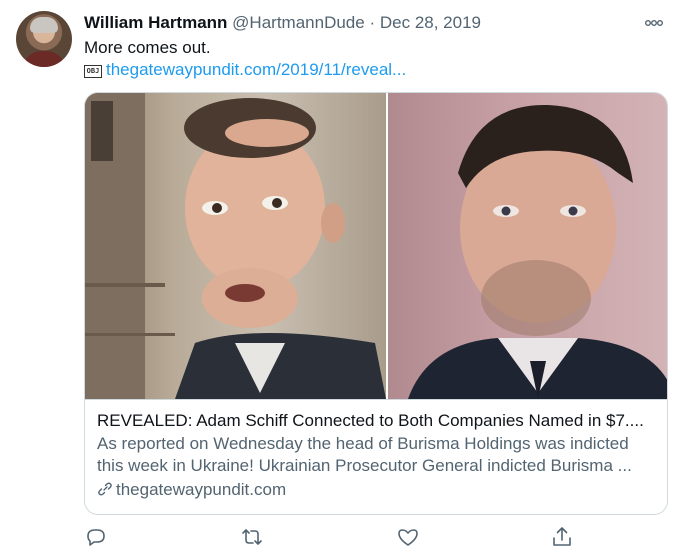 This screenshot has height=559, width=680. What do you see at coordinates (105, 489) in the screenshot?
I see `link-icon` at bounding box center [105, 489].